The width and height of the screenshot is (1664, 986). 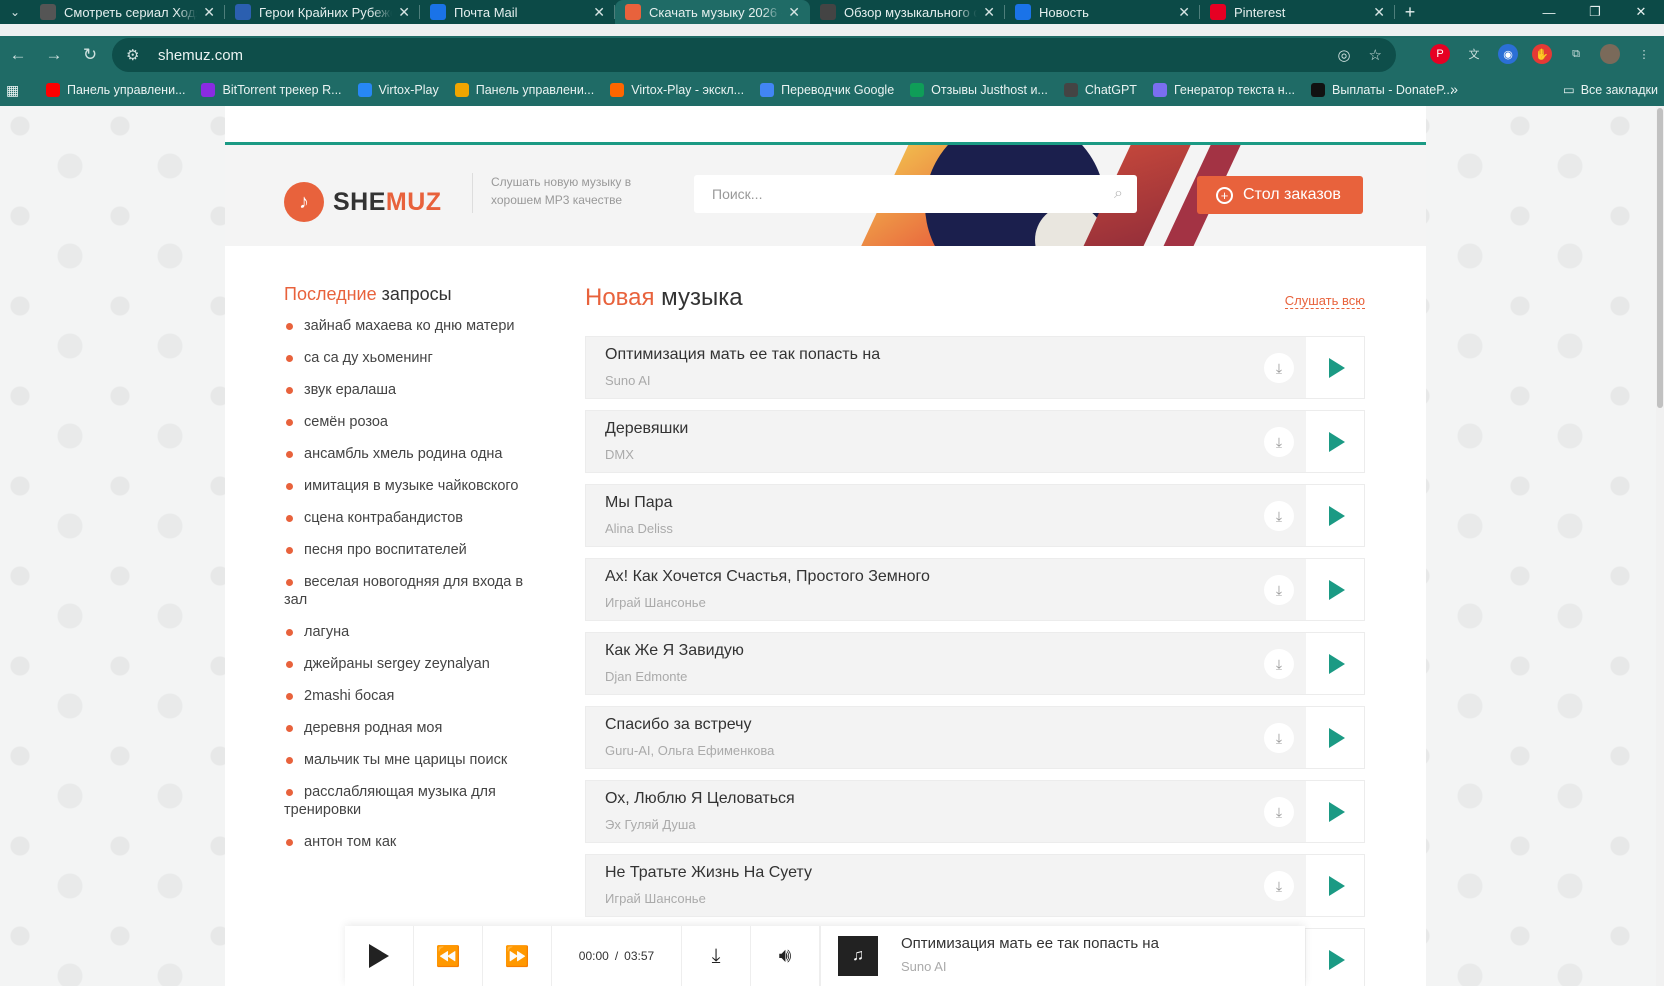 What do you see at coordinates (409, 550) in the screenshot?
I see `recent-request-link: песня про воспитателей` at bounding box center [409, 550].